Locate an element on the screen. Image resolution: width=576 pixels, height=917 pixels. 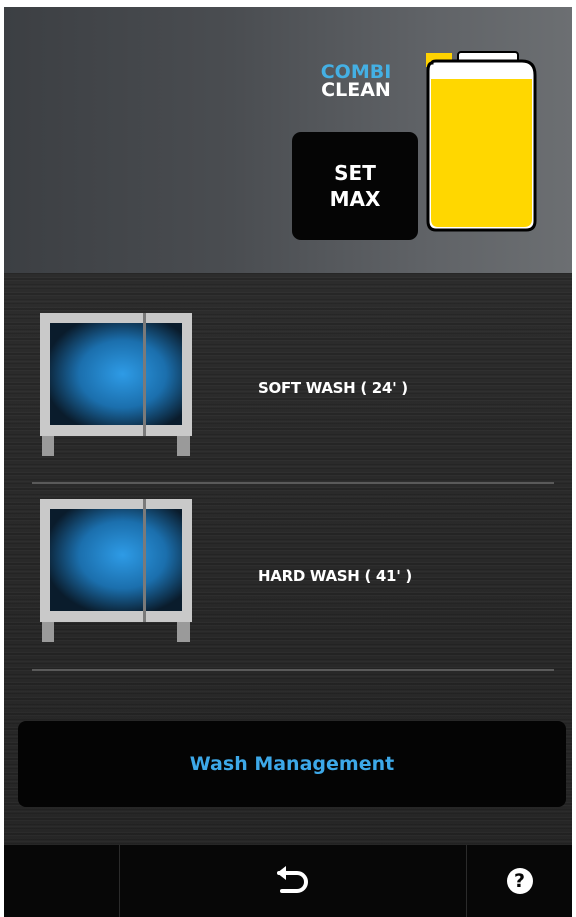
set-max-label-line2: MAX is located at coordinates (355, 199).